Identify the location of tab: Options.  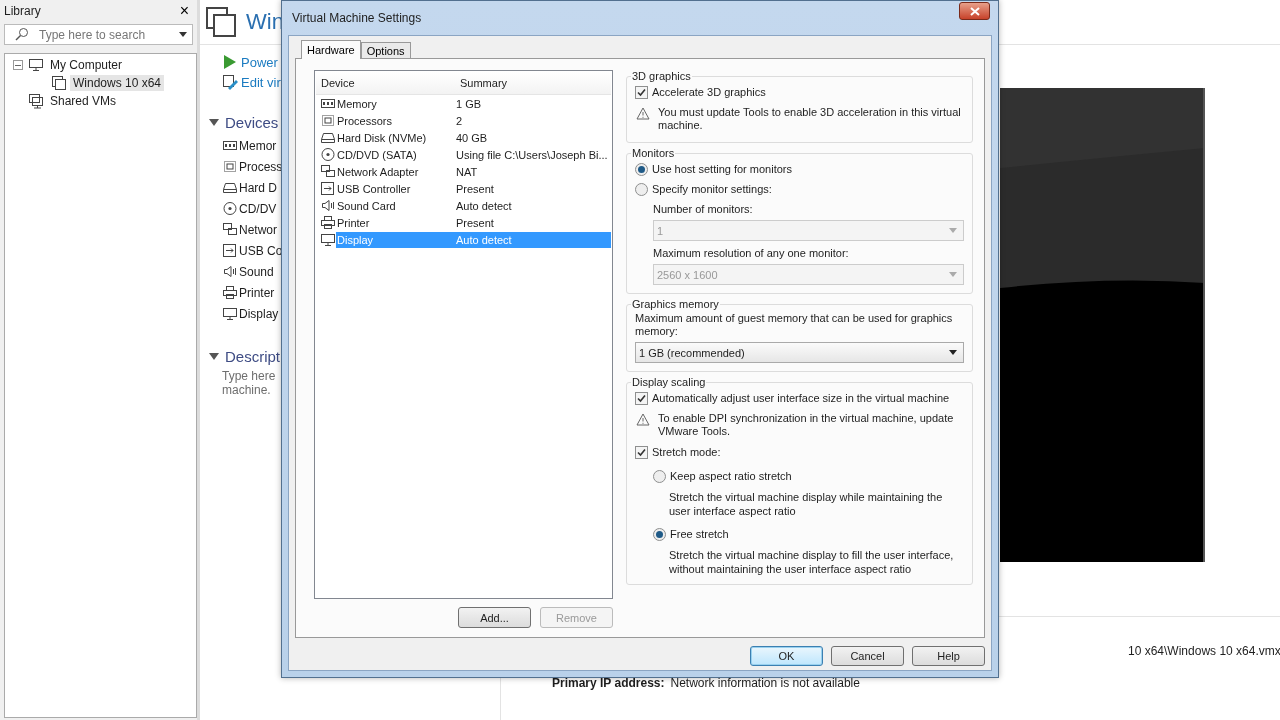
(385, 50).